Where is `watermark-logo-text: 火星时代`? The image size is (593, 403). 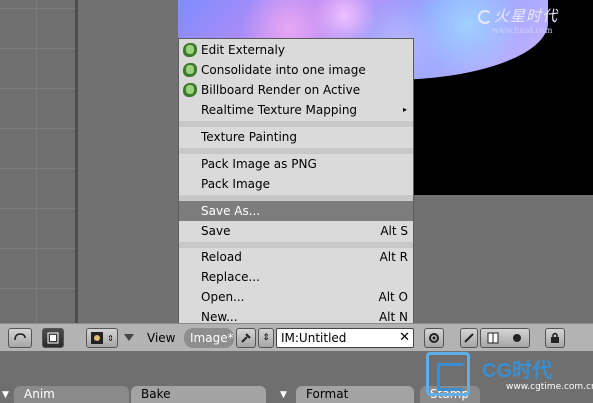
watermark-logo-text: 火星时代 is located at coordinates (526, 16).